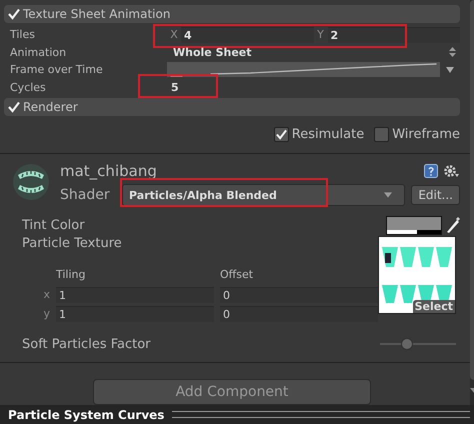 The height and width of the screenshot is (424, 474). What do you see at coordinates (247, 34) in the screenshot?
I see `number-field: 4` at bounding box center [247, 34].